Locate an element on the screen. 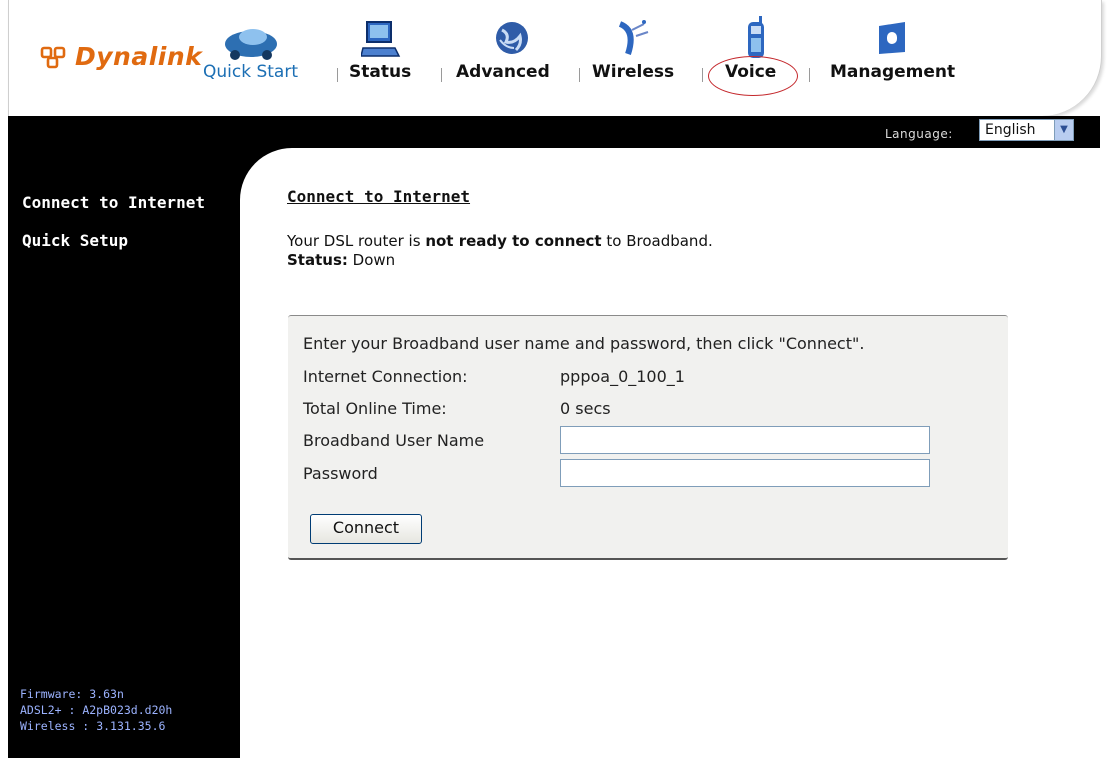 The width and height of the screenshot is (1108, 763). adsl-label: ADSL2+ : is located at coordinates (48, 710).